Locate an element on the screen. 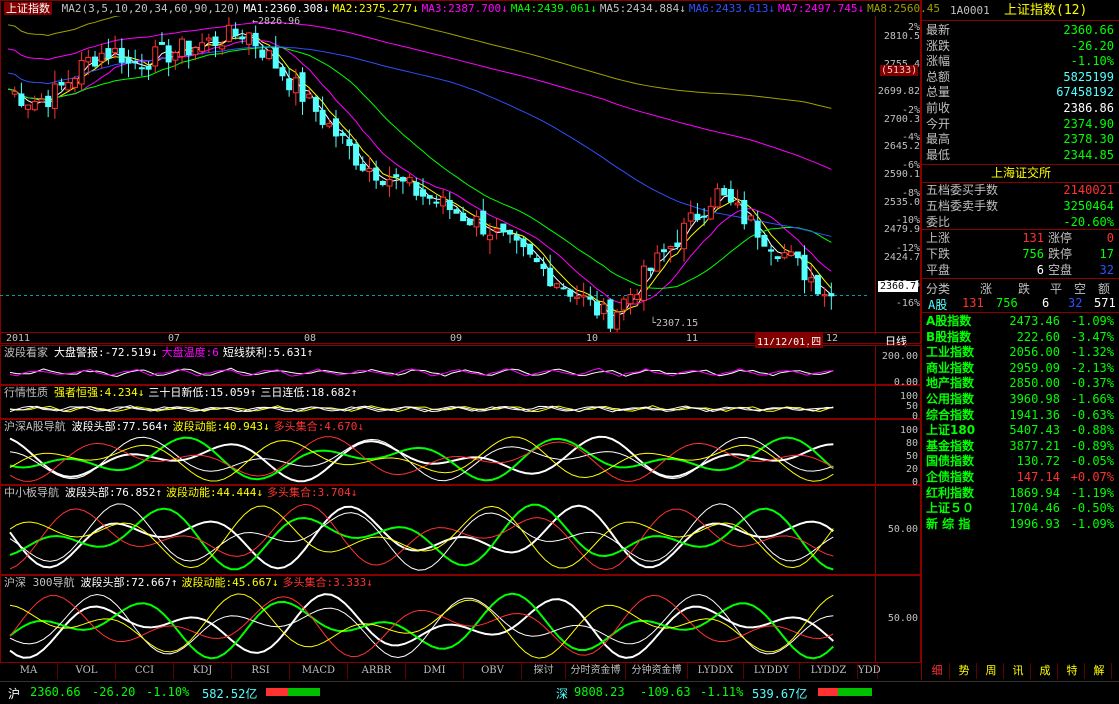 This screenshot has width=1119, height=704. index-row: 综合指数 1941.36 -0.63% is located at coordinates (1019, 415).